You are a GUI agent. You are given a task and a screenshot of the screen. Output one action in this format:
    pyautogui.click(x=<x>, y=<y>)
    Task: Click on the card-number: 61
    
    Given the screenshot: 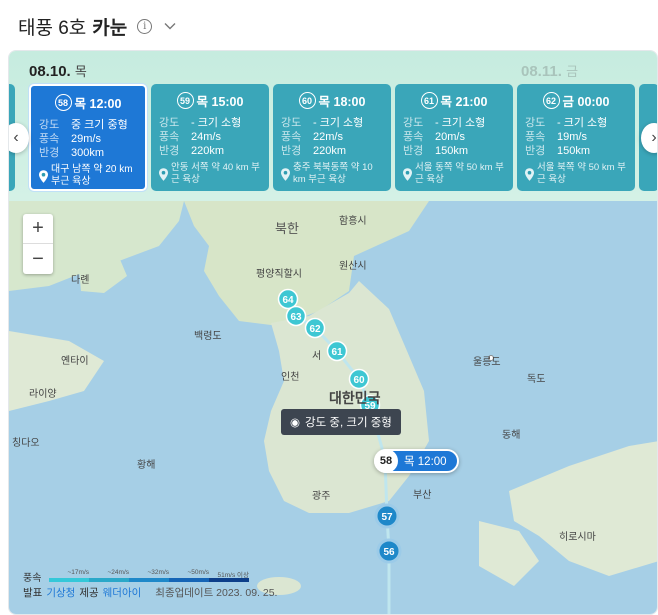 What is the action you would take?
    pyautogui.click(x=429, y=100)
    